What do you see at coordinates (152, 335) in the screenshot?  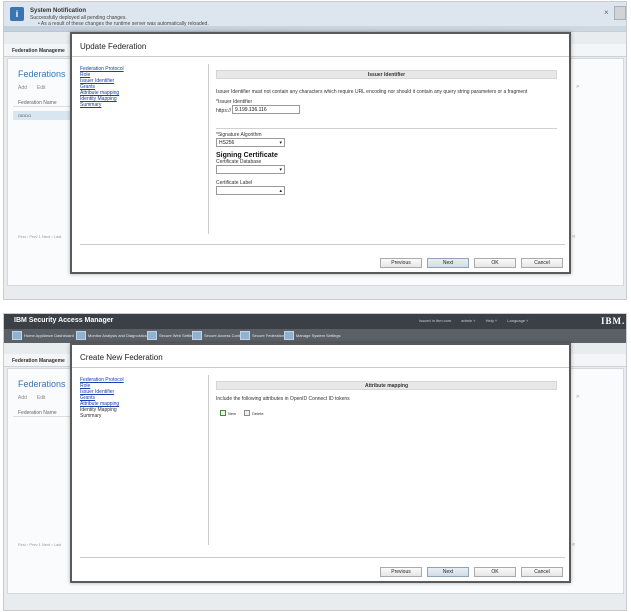 I see `web-icon` at bounding box center [152, 335].